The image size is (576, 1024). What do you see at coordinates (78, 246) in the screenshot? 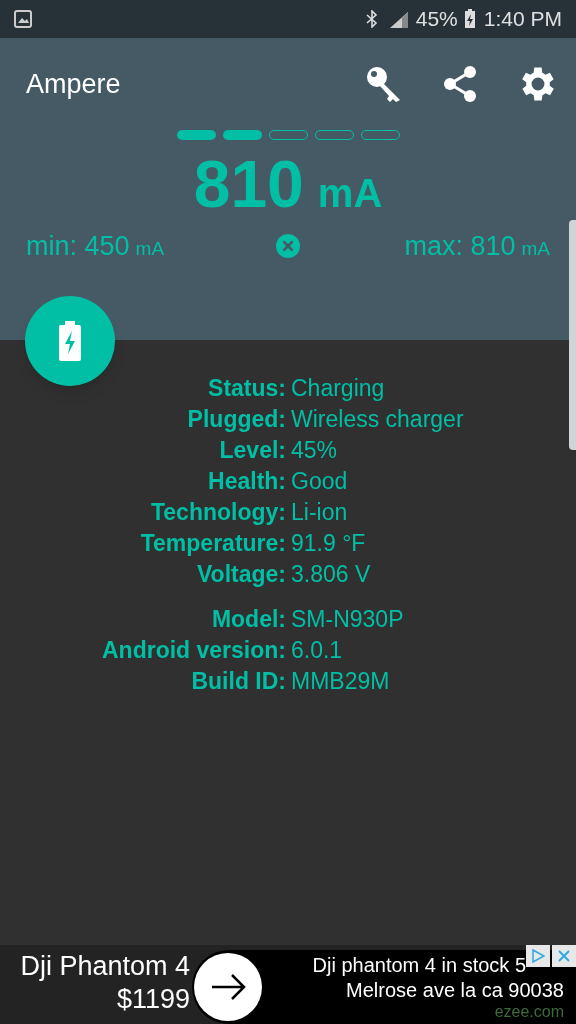
I see `min-reading: min: 450` at bounding box center [78, 246].